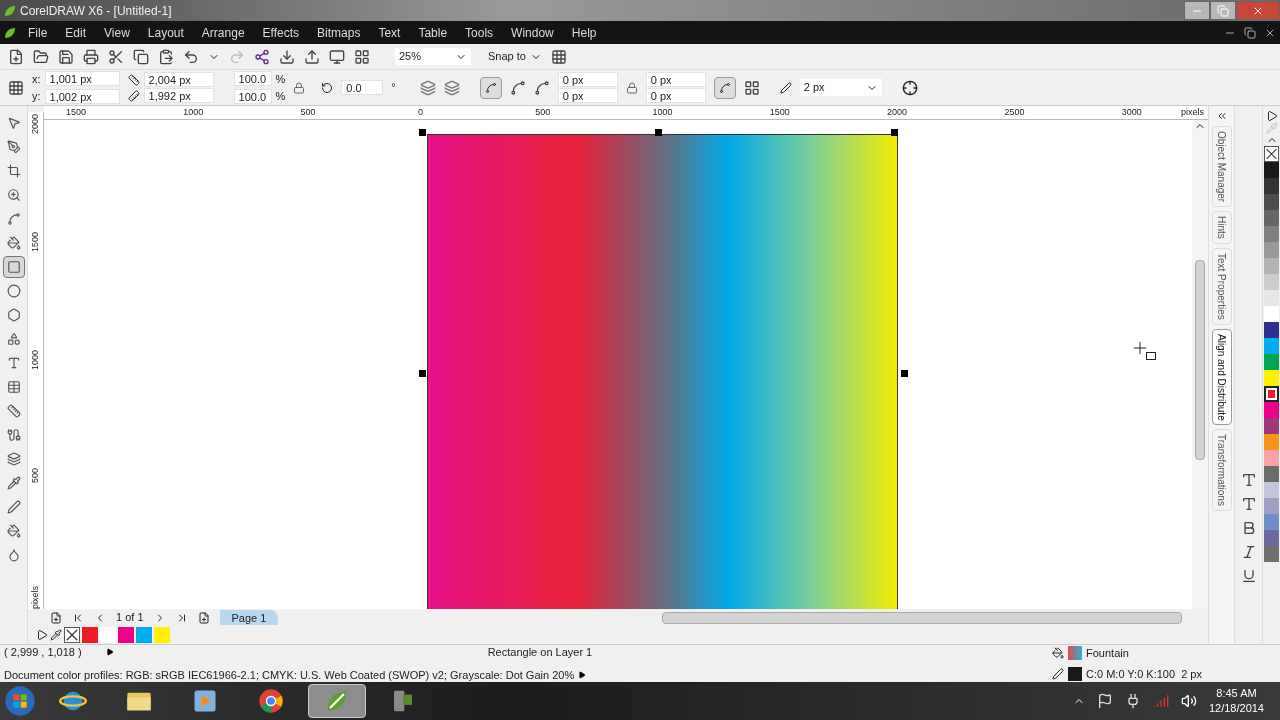 The width and height of the screenshot is (1280, 720). Describe the element at coordinates (1221, 227) in the screenshot. I see `docker-tab: Hints` at that location.